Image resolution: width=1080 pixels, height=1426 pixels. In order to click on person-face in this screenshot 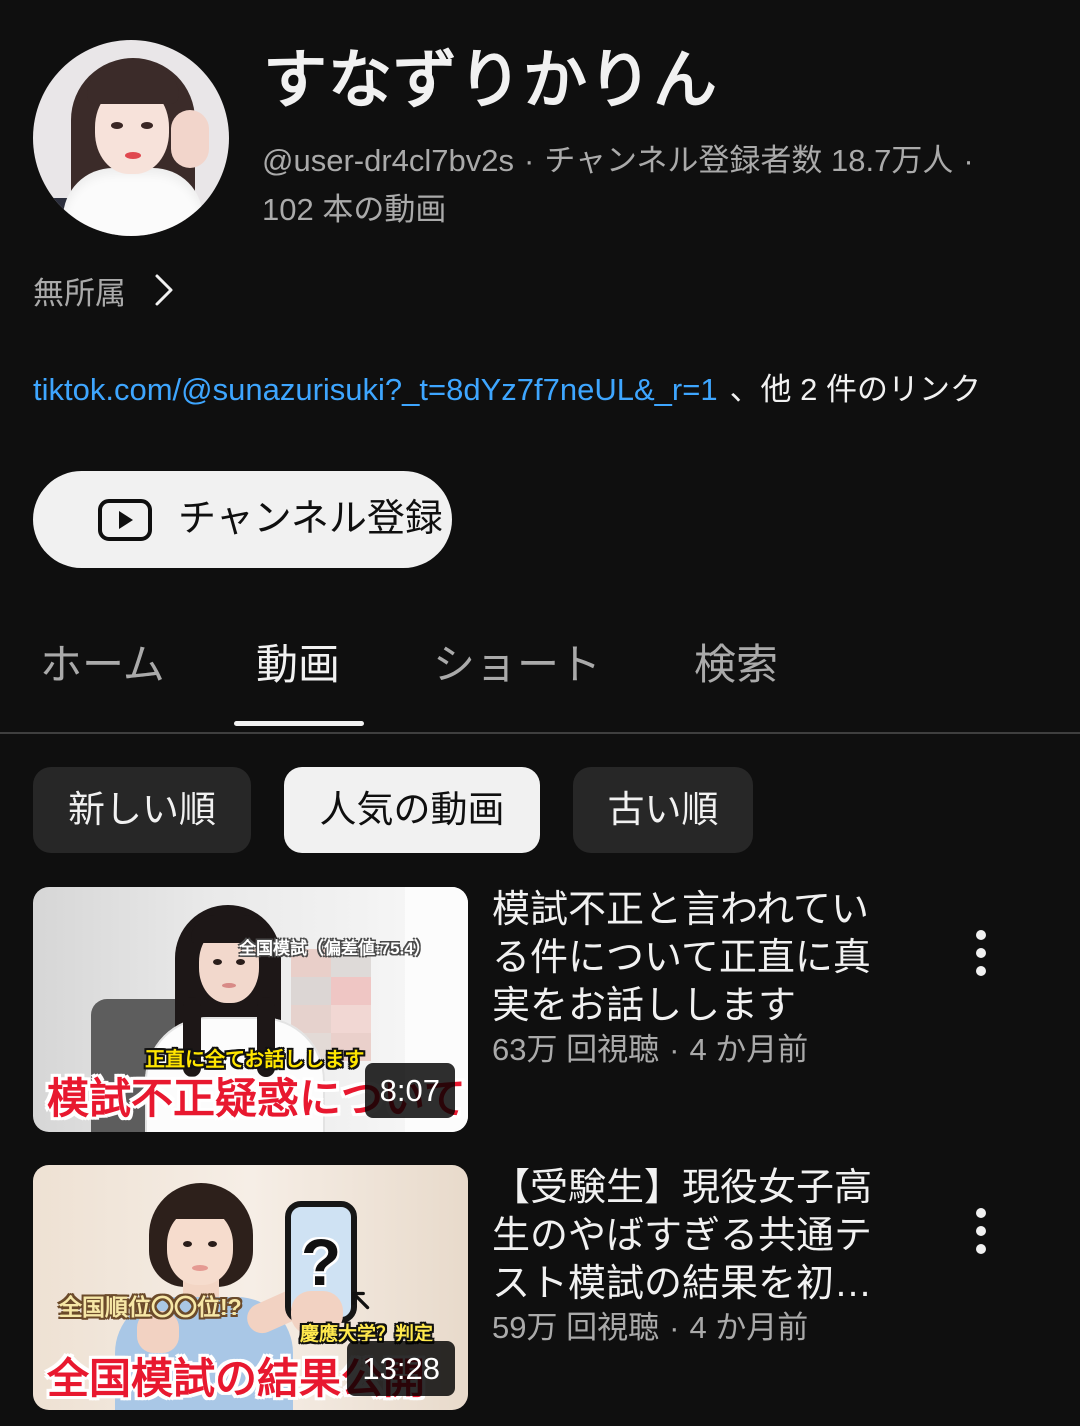, I will do `click(200, 1247)`.